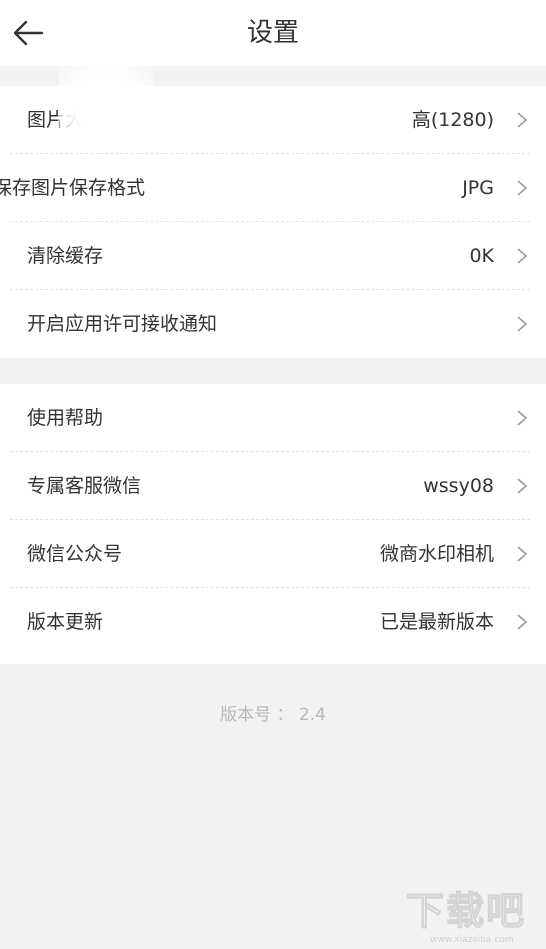 The image size is (546, 949). I want to click on setting-row-version-update: 版本更新 已是最新版本, so click(273, 622).